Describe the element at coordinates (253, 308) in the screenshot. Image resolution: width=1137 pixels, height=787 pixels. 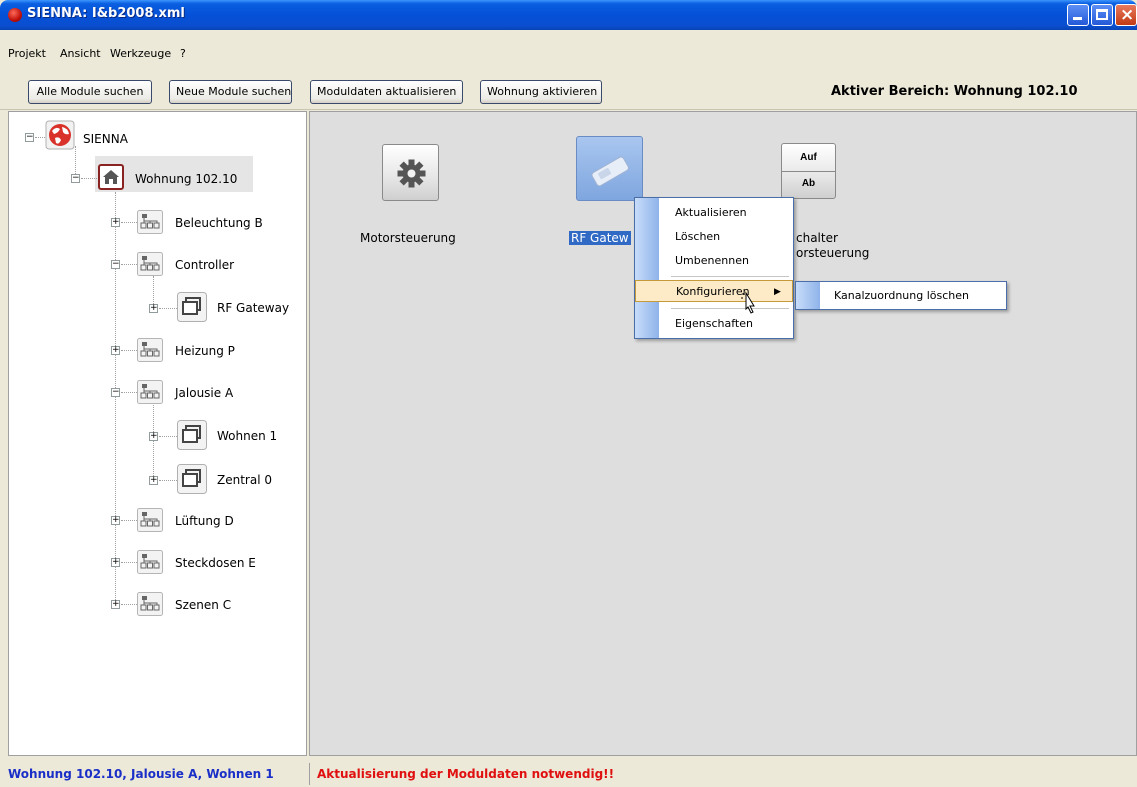
I see `tree-node-label: RF Gateway` at that location.